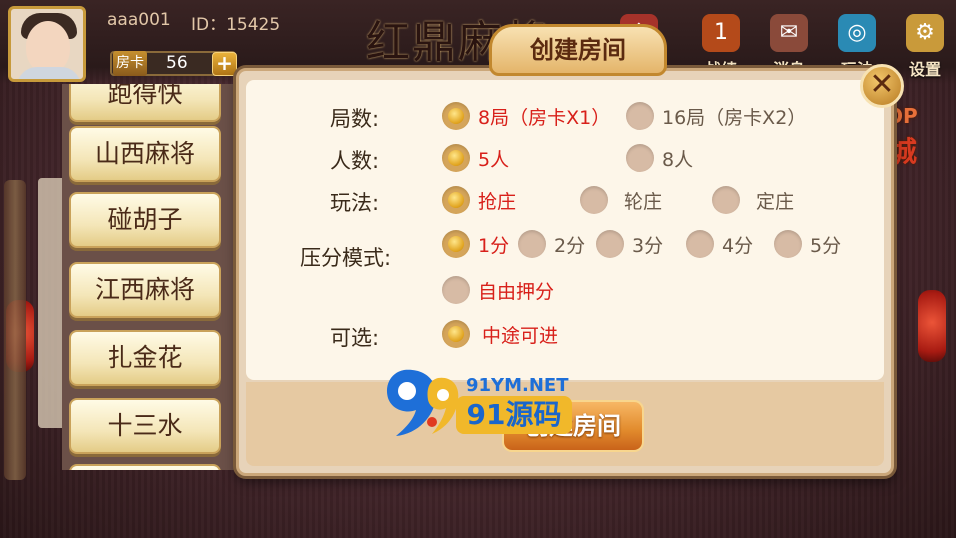 The width and height of the screenshot is (956, 538). I want to click on settings-button: ⚙ 设置, so click(925, 47).